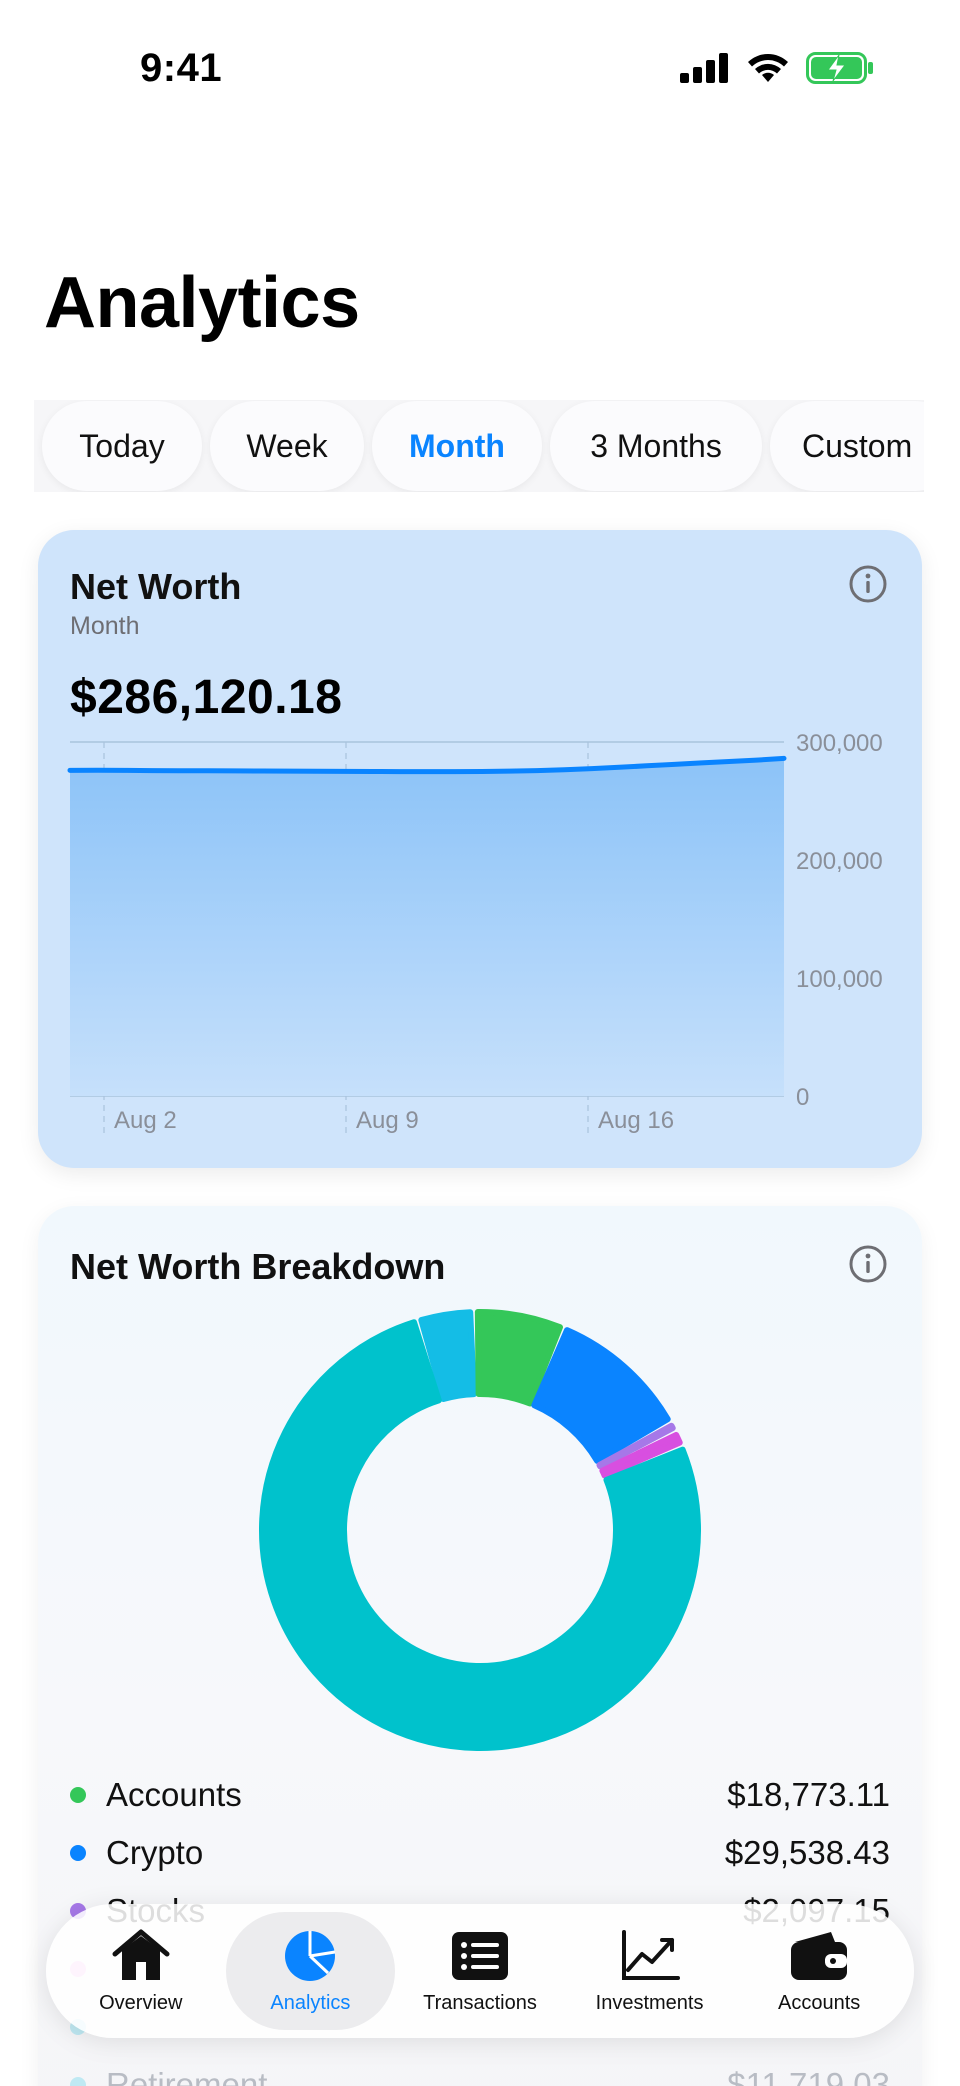  Describe the element at coordinates (310, 1955) in the screenshot. I see `pie-chart-icon` at that location.